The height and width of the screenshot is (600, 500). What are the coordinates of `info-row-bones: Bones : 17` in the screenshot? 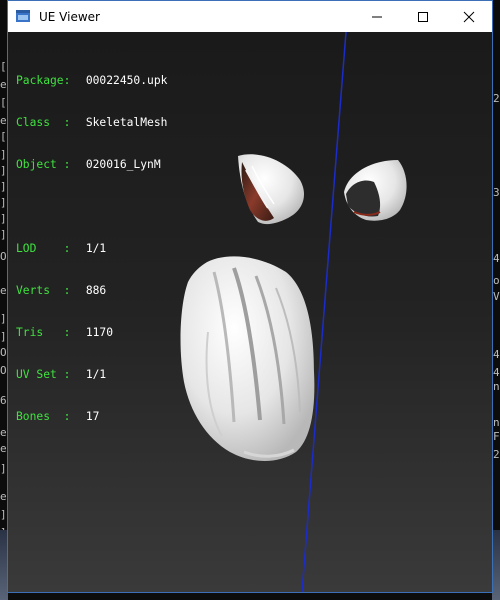 It's located at (58, 416).